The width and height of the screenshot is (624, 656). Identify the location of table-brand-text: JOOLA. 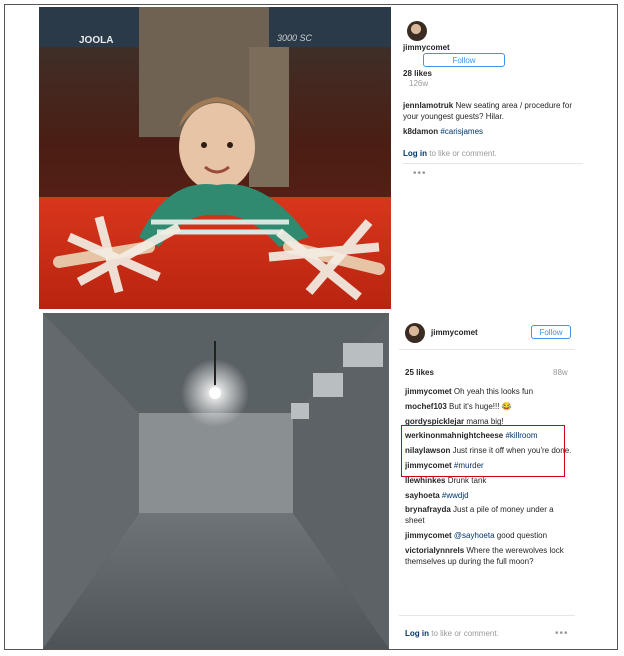
(96, 40).